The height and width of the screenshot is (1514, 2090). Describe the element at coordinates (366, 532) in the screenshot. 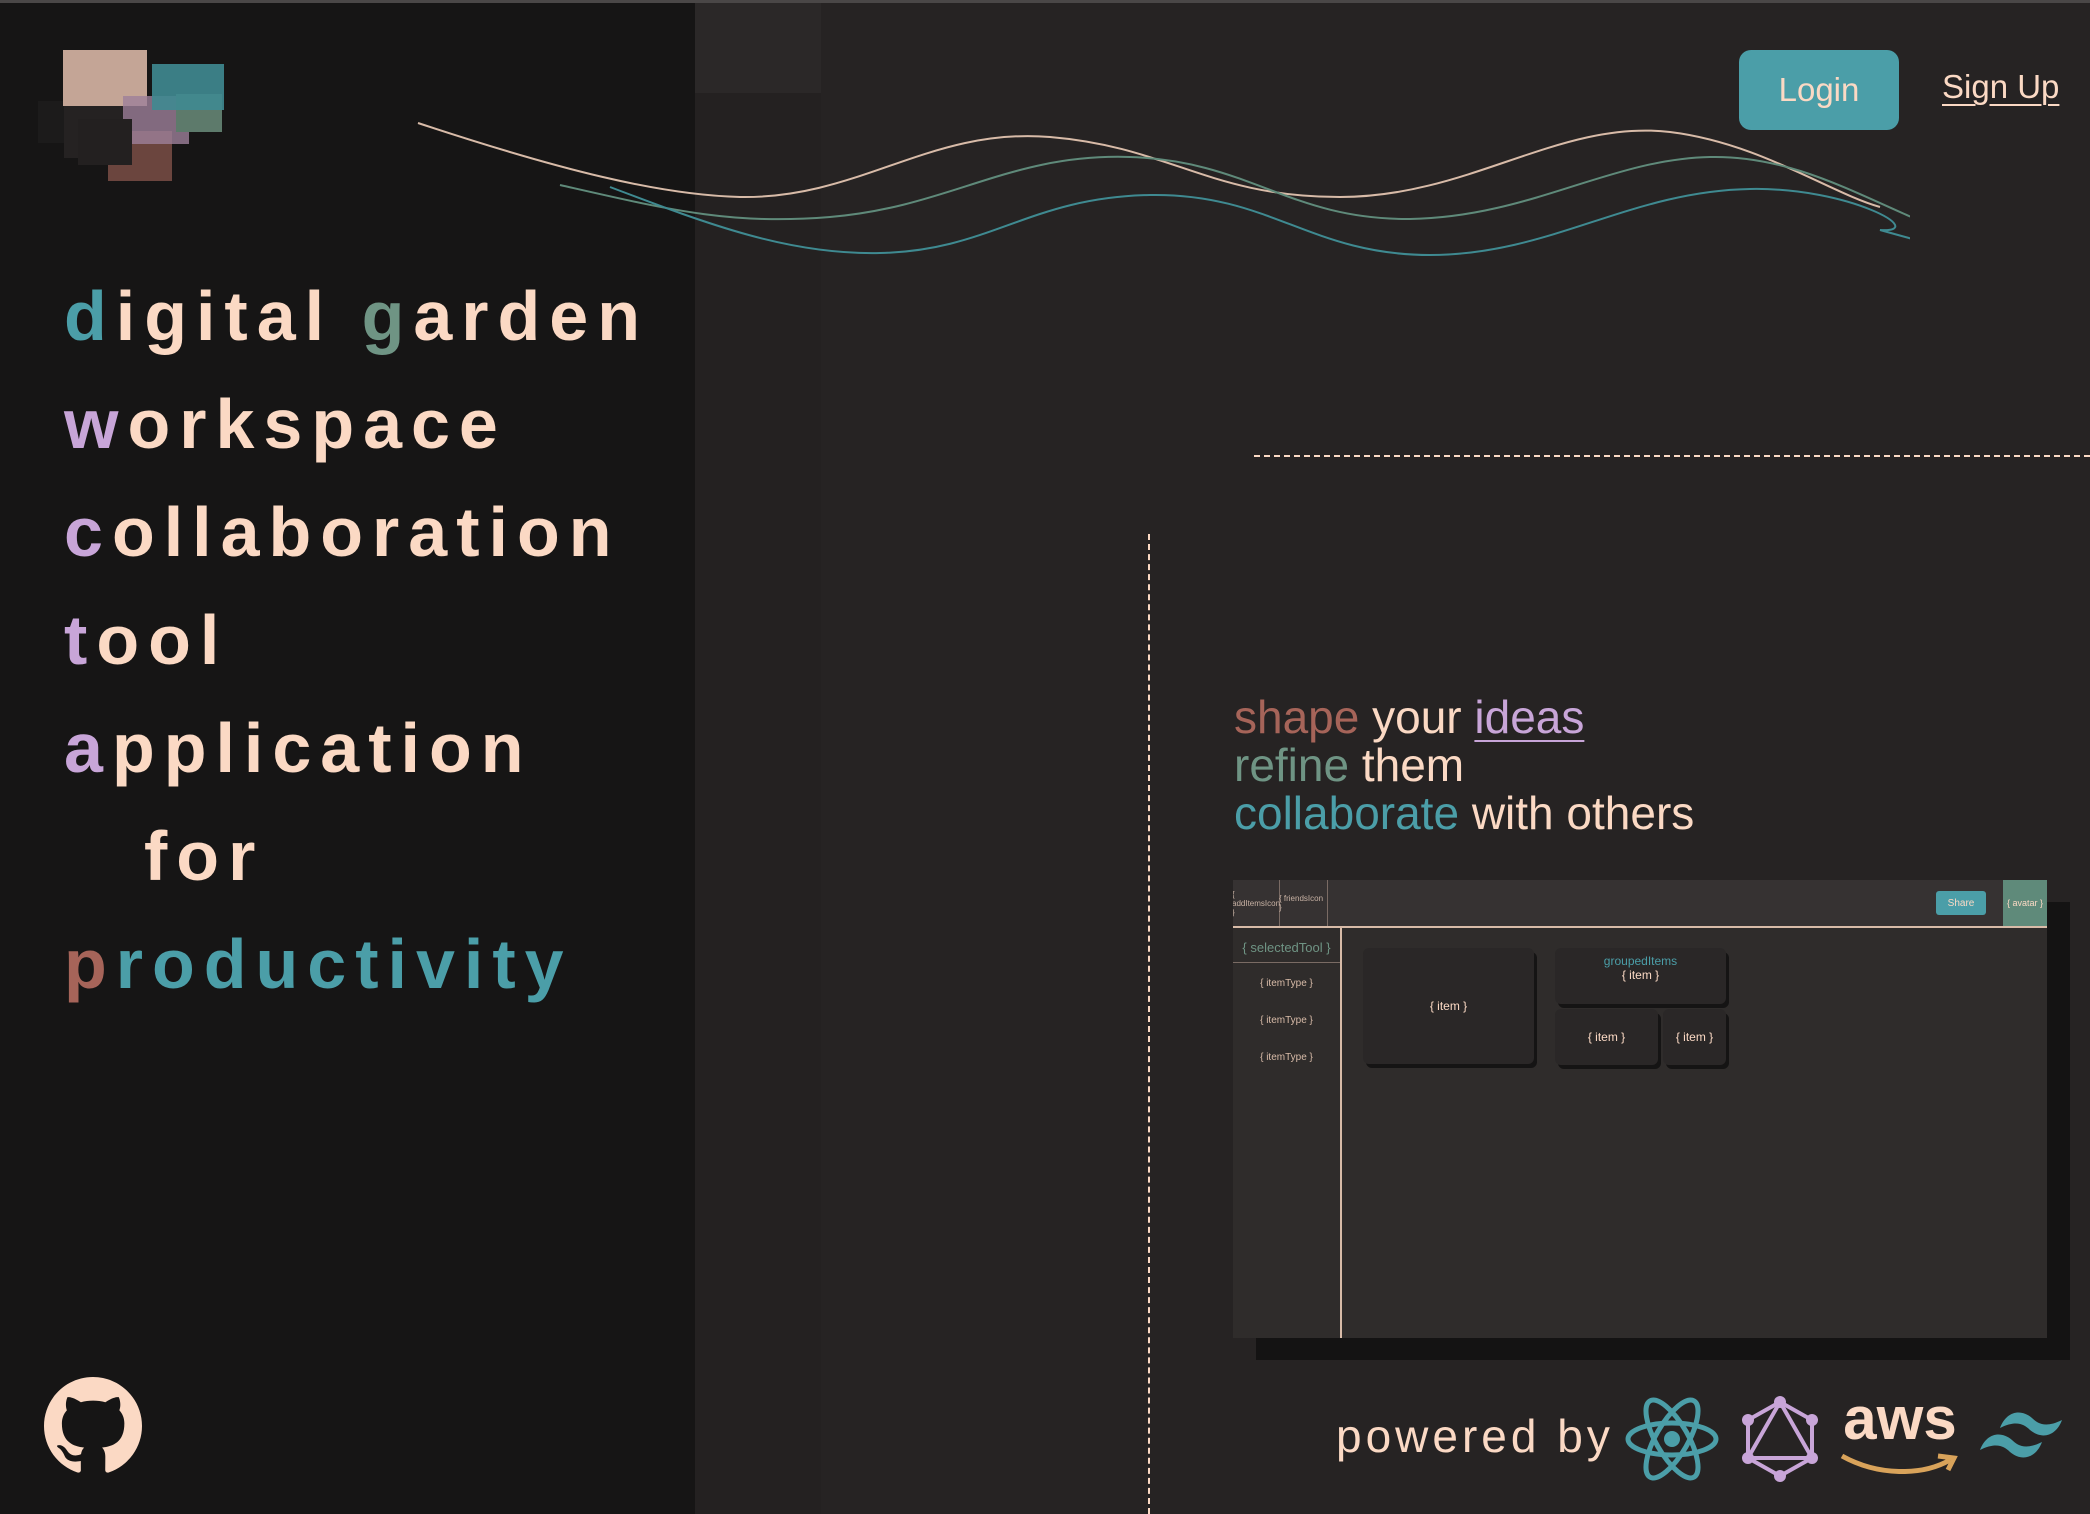

I see `headline-word: ollaboration` at that location.